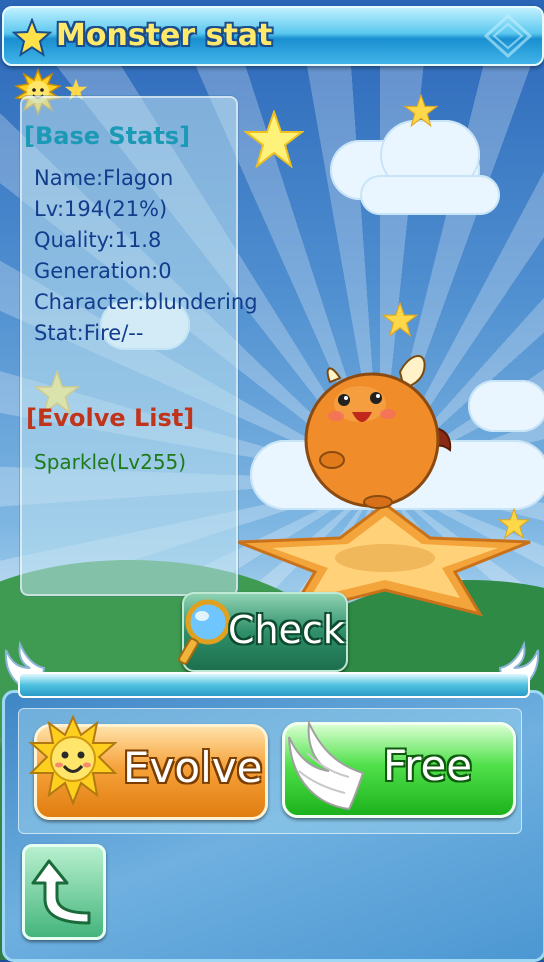  Describe the element at coordinates (110, 418) in the screenshot. I see `evolve-list-heading: [Evolve List]` at that location.